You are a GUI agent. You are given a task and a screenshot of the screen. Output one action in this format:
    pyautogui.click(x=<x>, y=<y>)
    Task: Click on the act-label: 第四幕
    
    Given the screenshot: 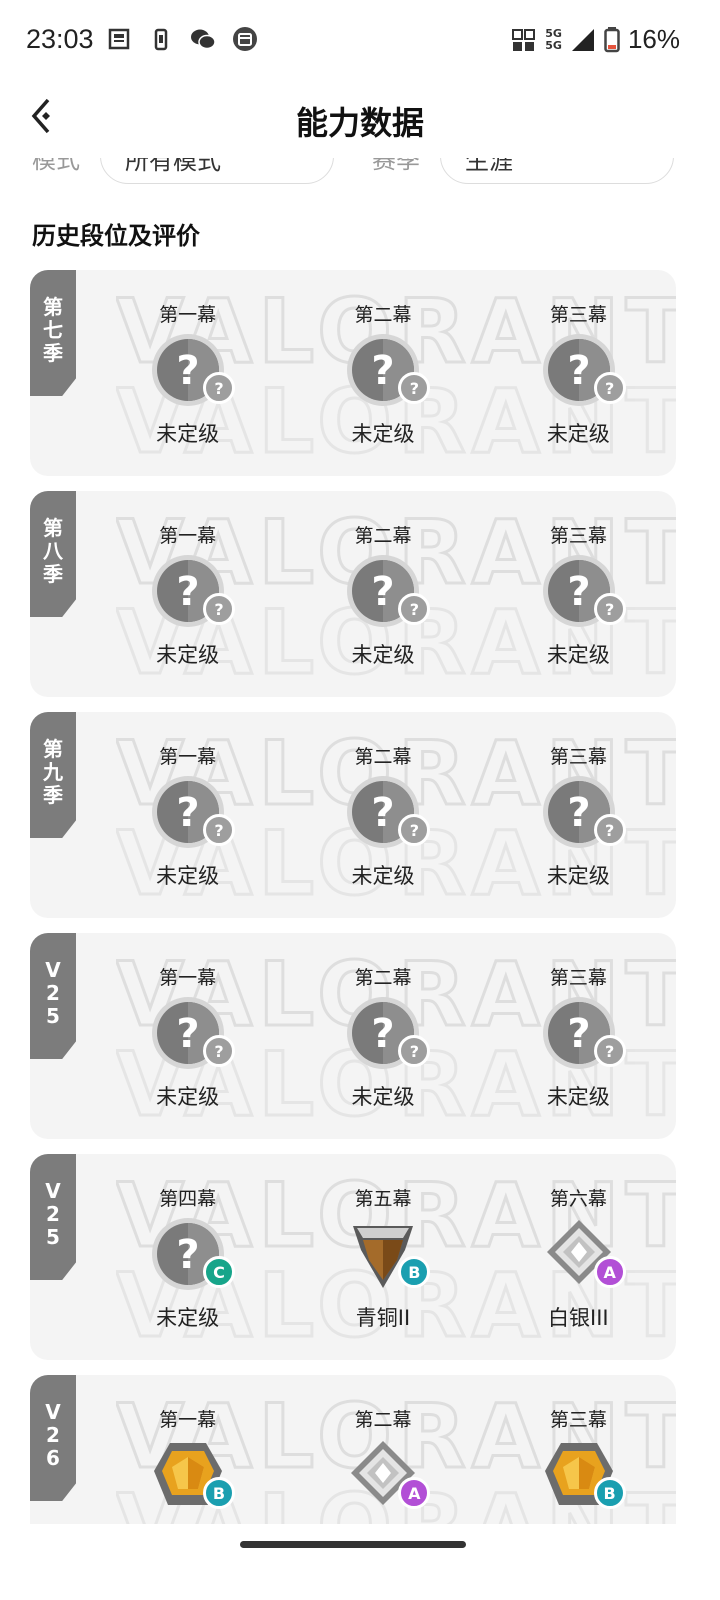 What is the action you would take?
    pyautogui.click(x=188, y=1199)
    